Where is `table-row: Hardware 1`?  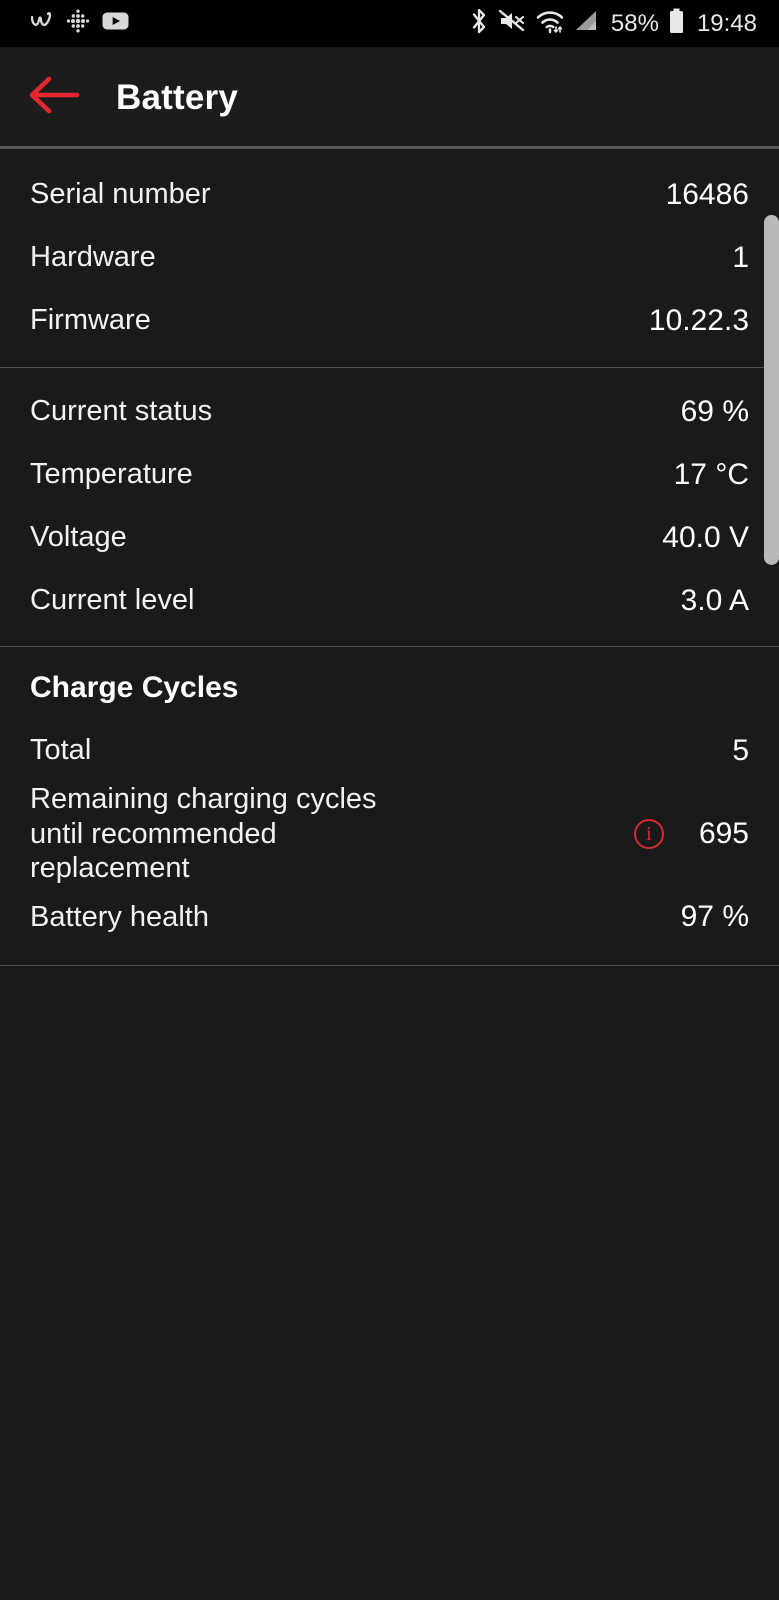
table-row: Hardware 1 is located at coordinates (389, 257).